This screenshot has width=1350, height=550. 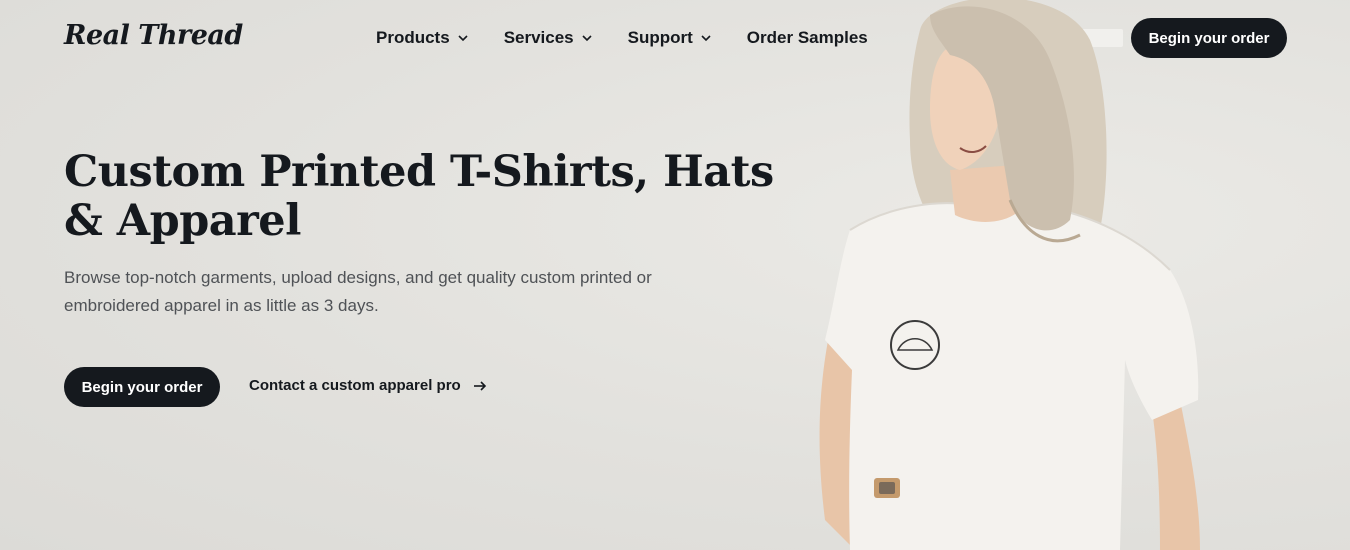 What do you see at coordinates (355, 385) in the screenshot?
I see `contact-pro-label: Contact a custom apparel pro` at bounding box center [355, 385].